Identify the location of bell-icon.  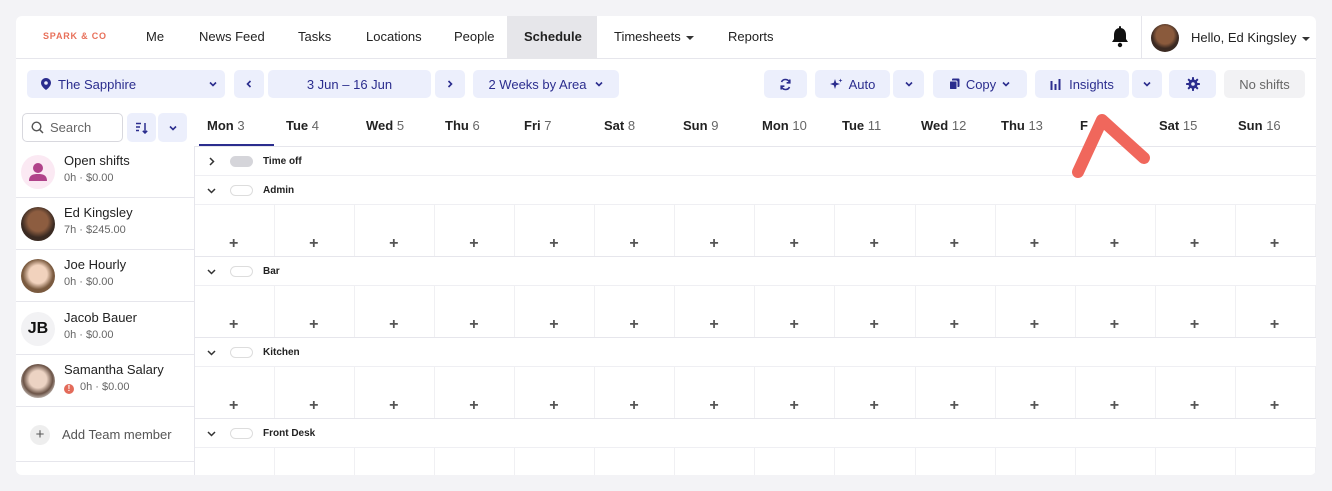
(1120, 37).